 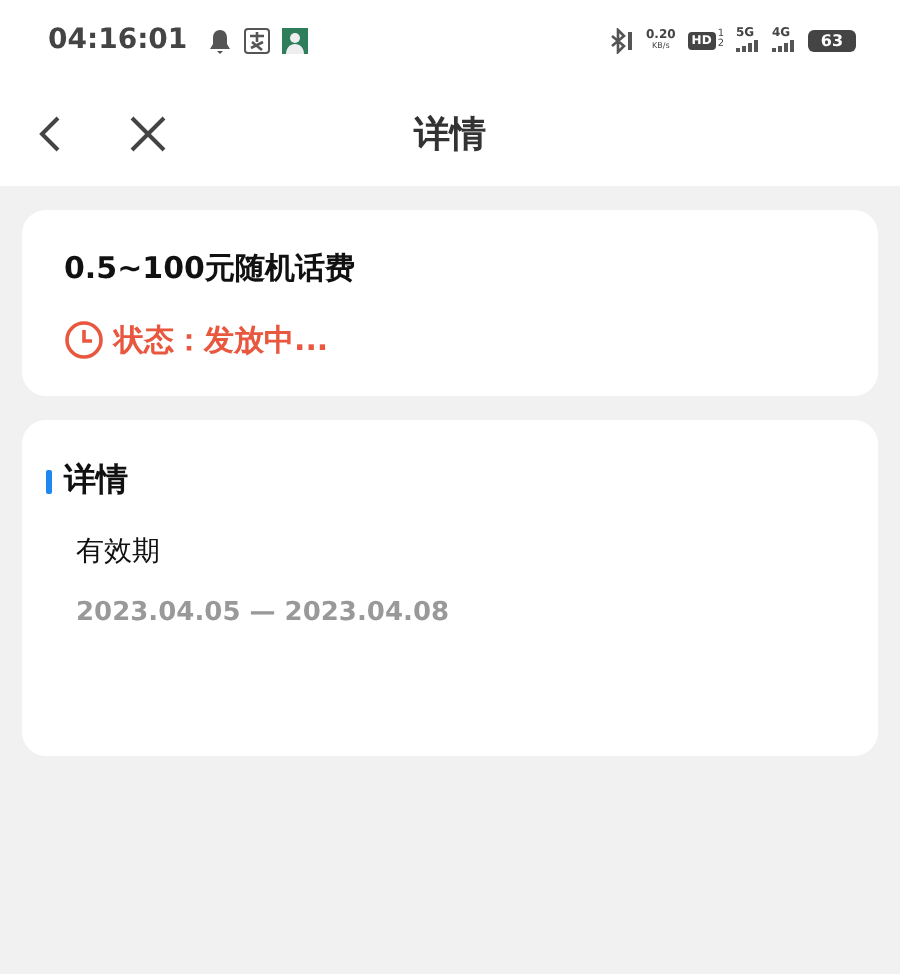 I want to click on status-time: 04:16:01, so click(x=118, y=40).